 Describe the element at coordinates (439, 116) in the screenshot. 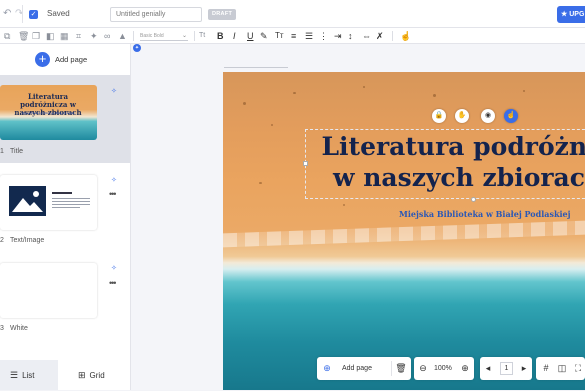

I see `lock-icon: 🔒` at that location.